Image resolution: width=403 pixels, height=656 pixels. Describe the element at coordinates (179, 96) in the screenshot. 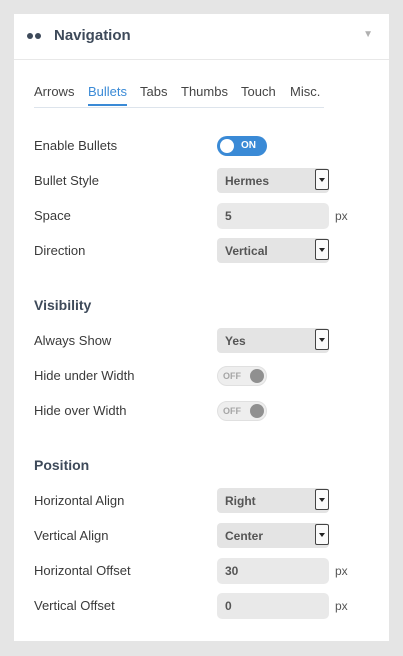

I see `tab-bar: Arrows Bullets Tabs Thumbs Touch Misc.` at that location.